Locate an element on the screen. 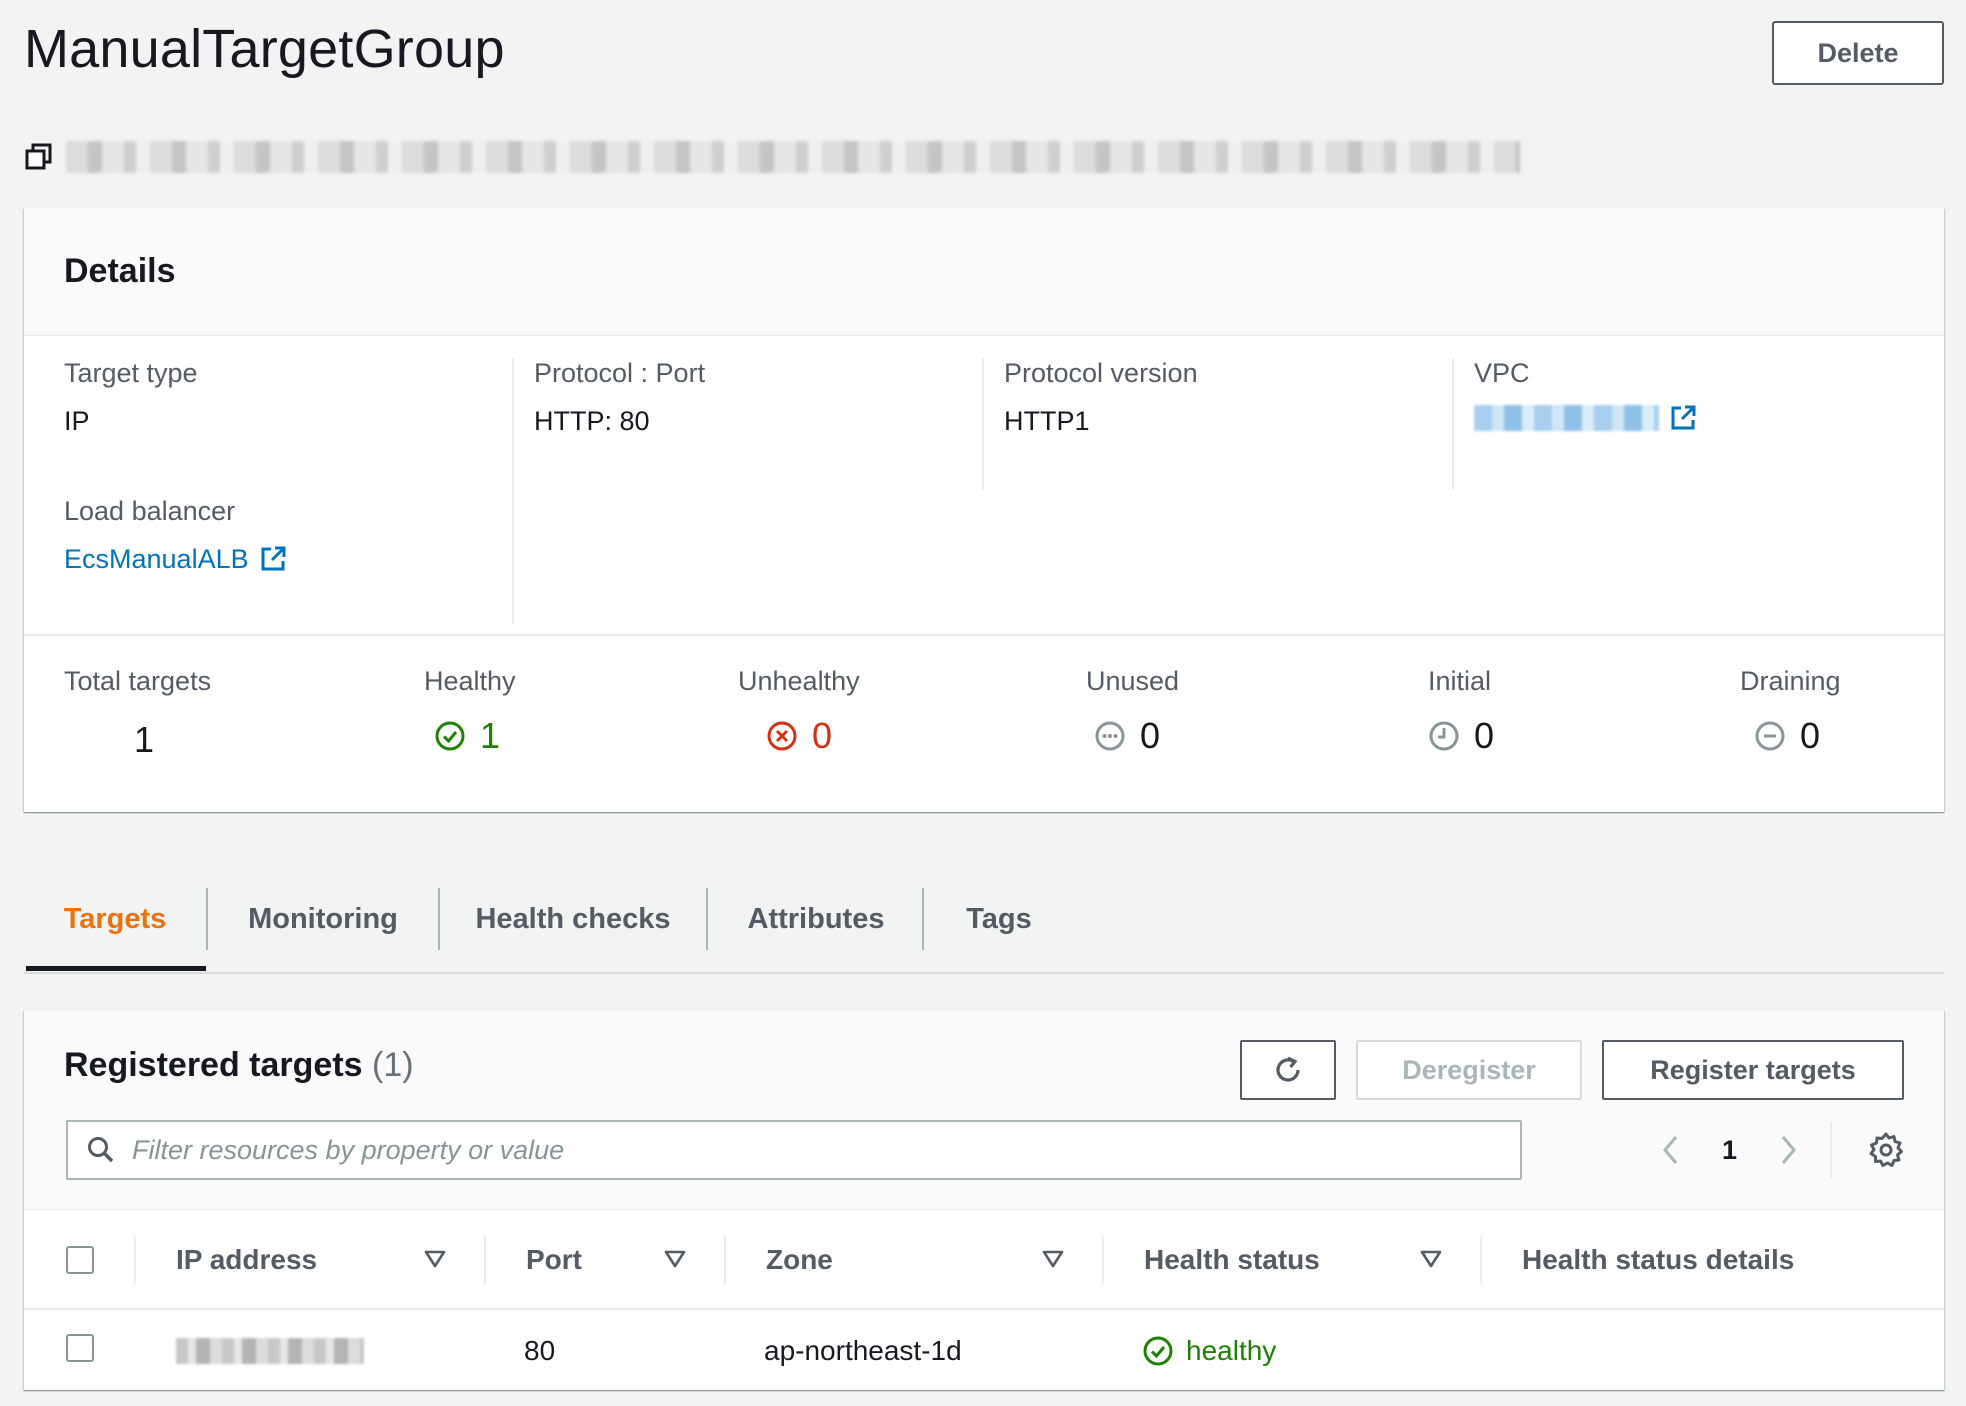  load-balancer-link: EcsManualALB is located at coordinates (175, 559).